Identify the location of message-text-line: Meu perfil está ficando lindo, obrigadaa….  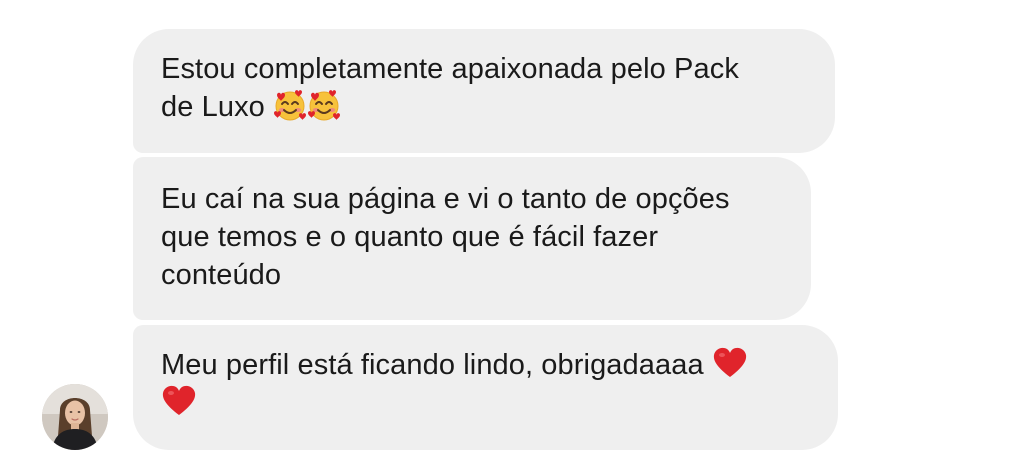
(432, 365).